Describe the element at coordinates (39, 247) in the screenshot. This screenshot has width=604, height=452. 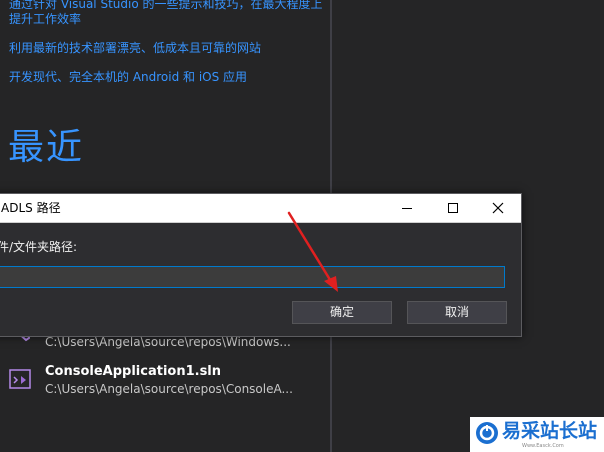
I see `path-field-label: 件/文件夹路径:` at that location.